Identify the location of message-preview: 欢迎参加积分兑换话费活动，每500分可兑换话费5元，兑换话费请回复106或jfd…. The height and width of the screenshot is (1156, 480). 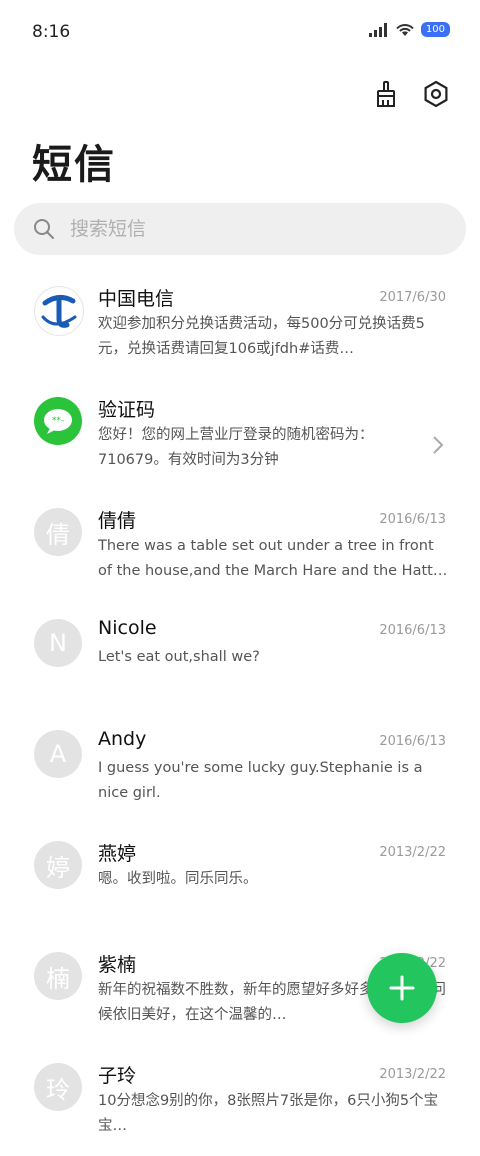
(261, 336).